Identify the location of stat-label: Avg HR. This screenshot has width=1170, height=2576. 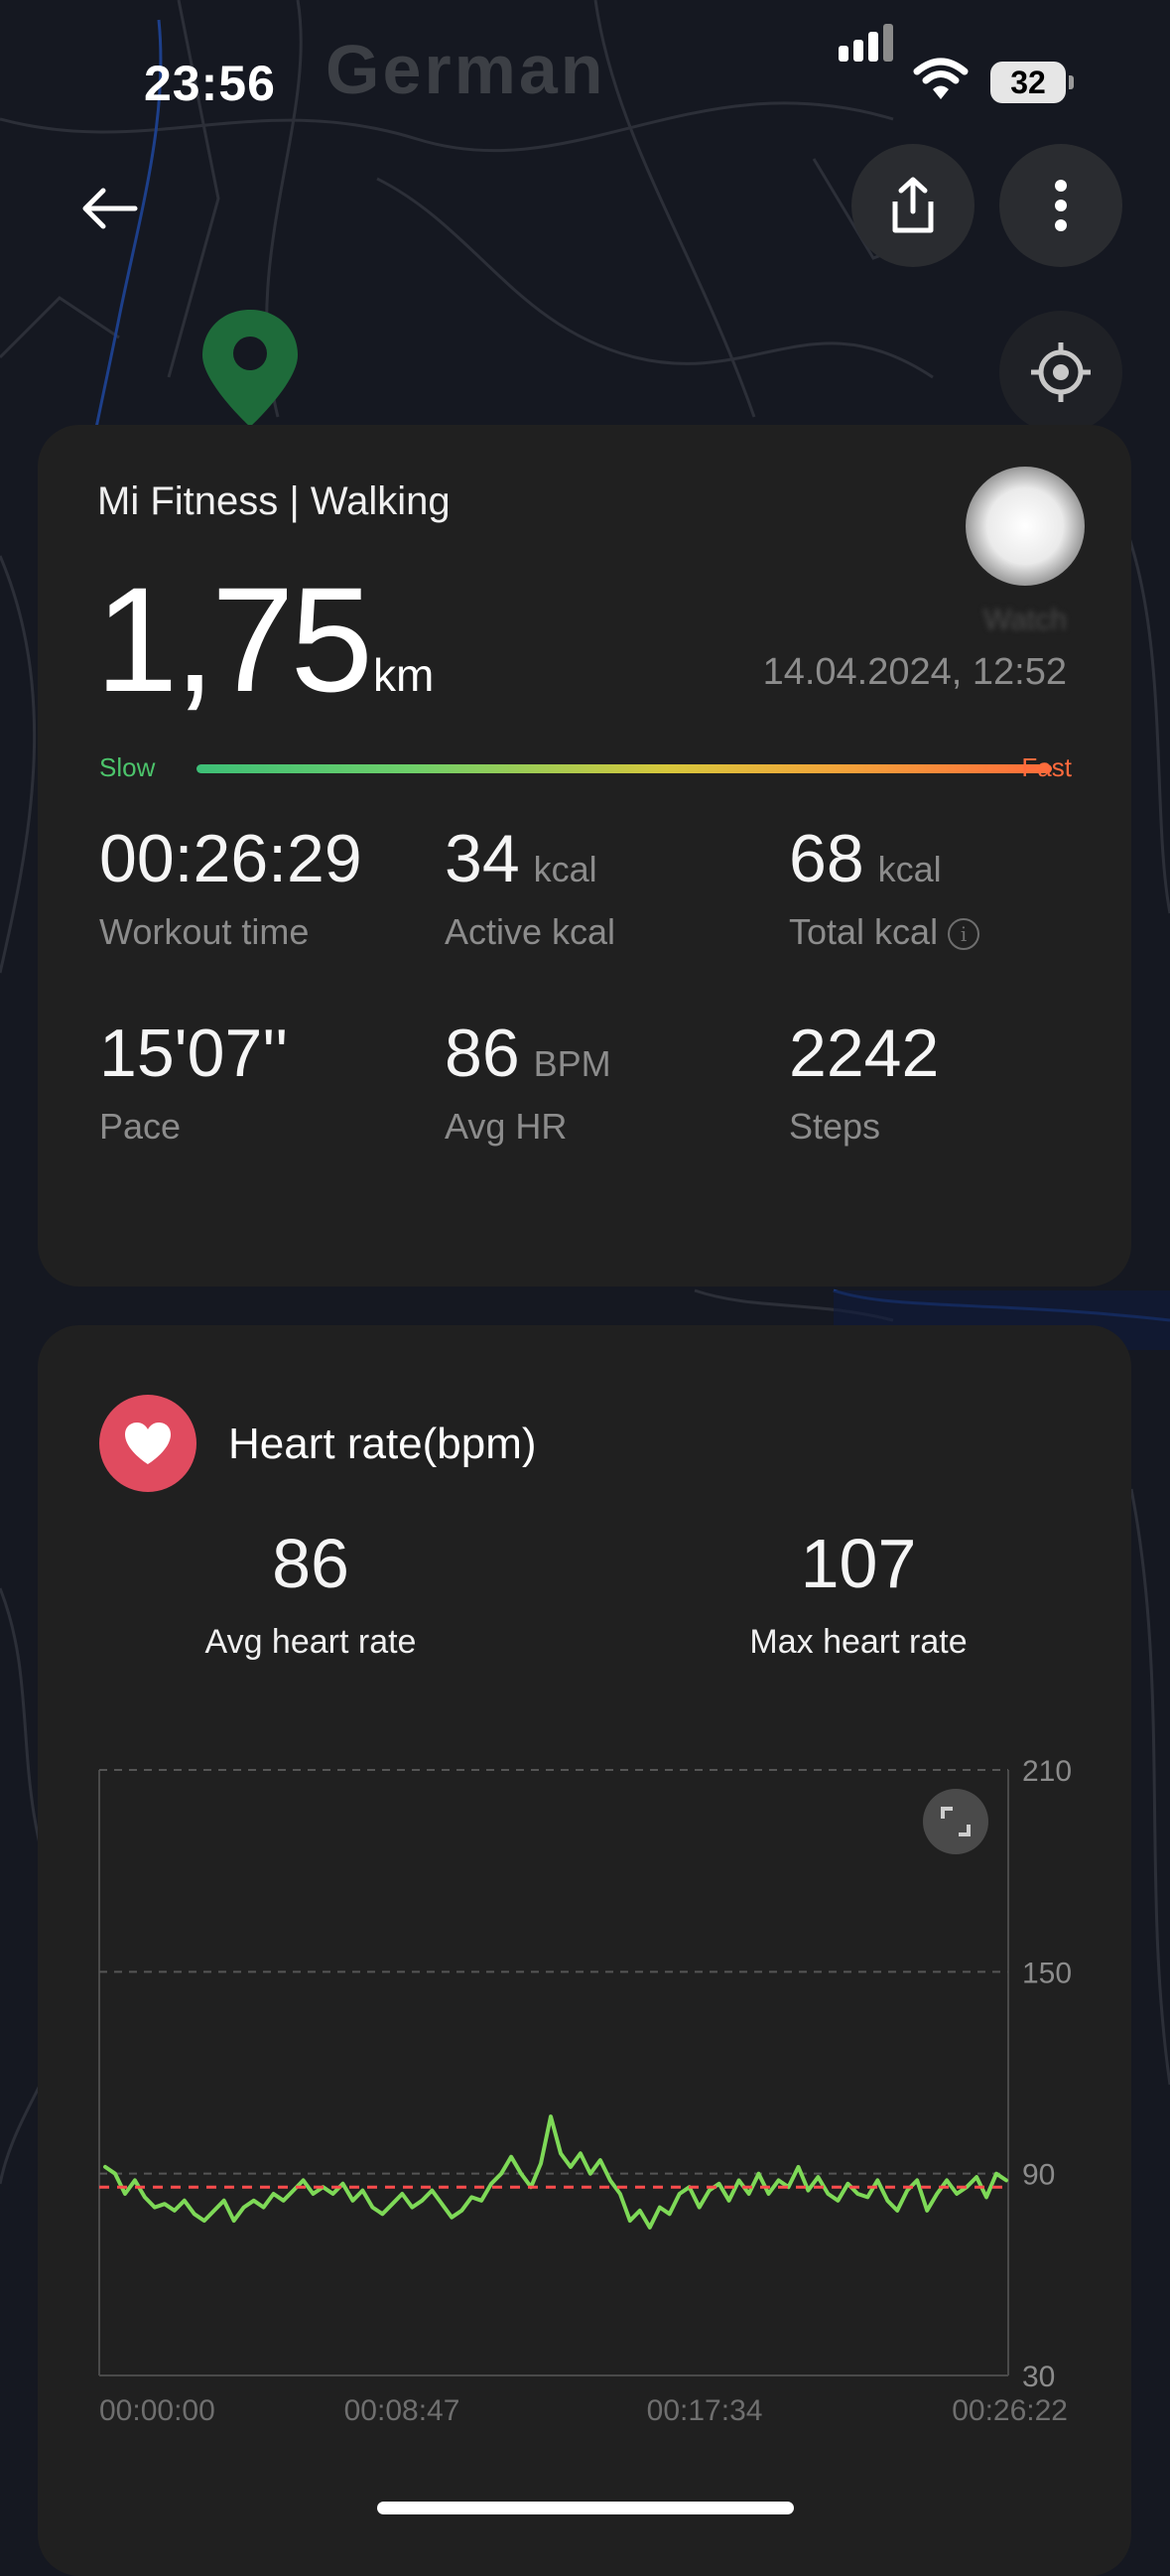
(506, 1126).